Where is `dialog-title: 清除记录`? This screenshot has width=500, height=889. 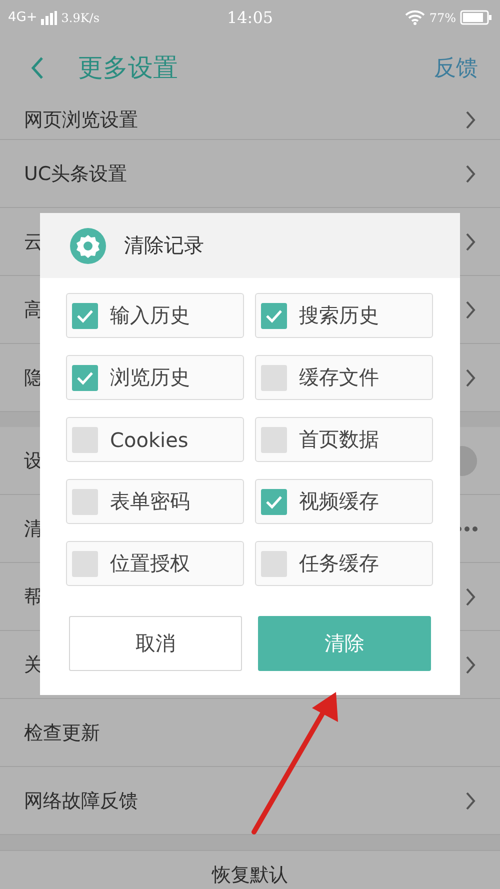 dialog-title: 清除记录 is located at coordinates (164, 245).